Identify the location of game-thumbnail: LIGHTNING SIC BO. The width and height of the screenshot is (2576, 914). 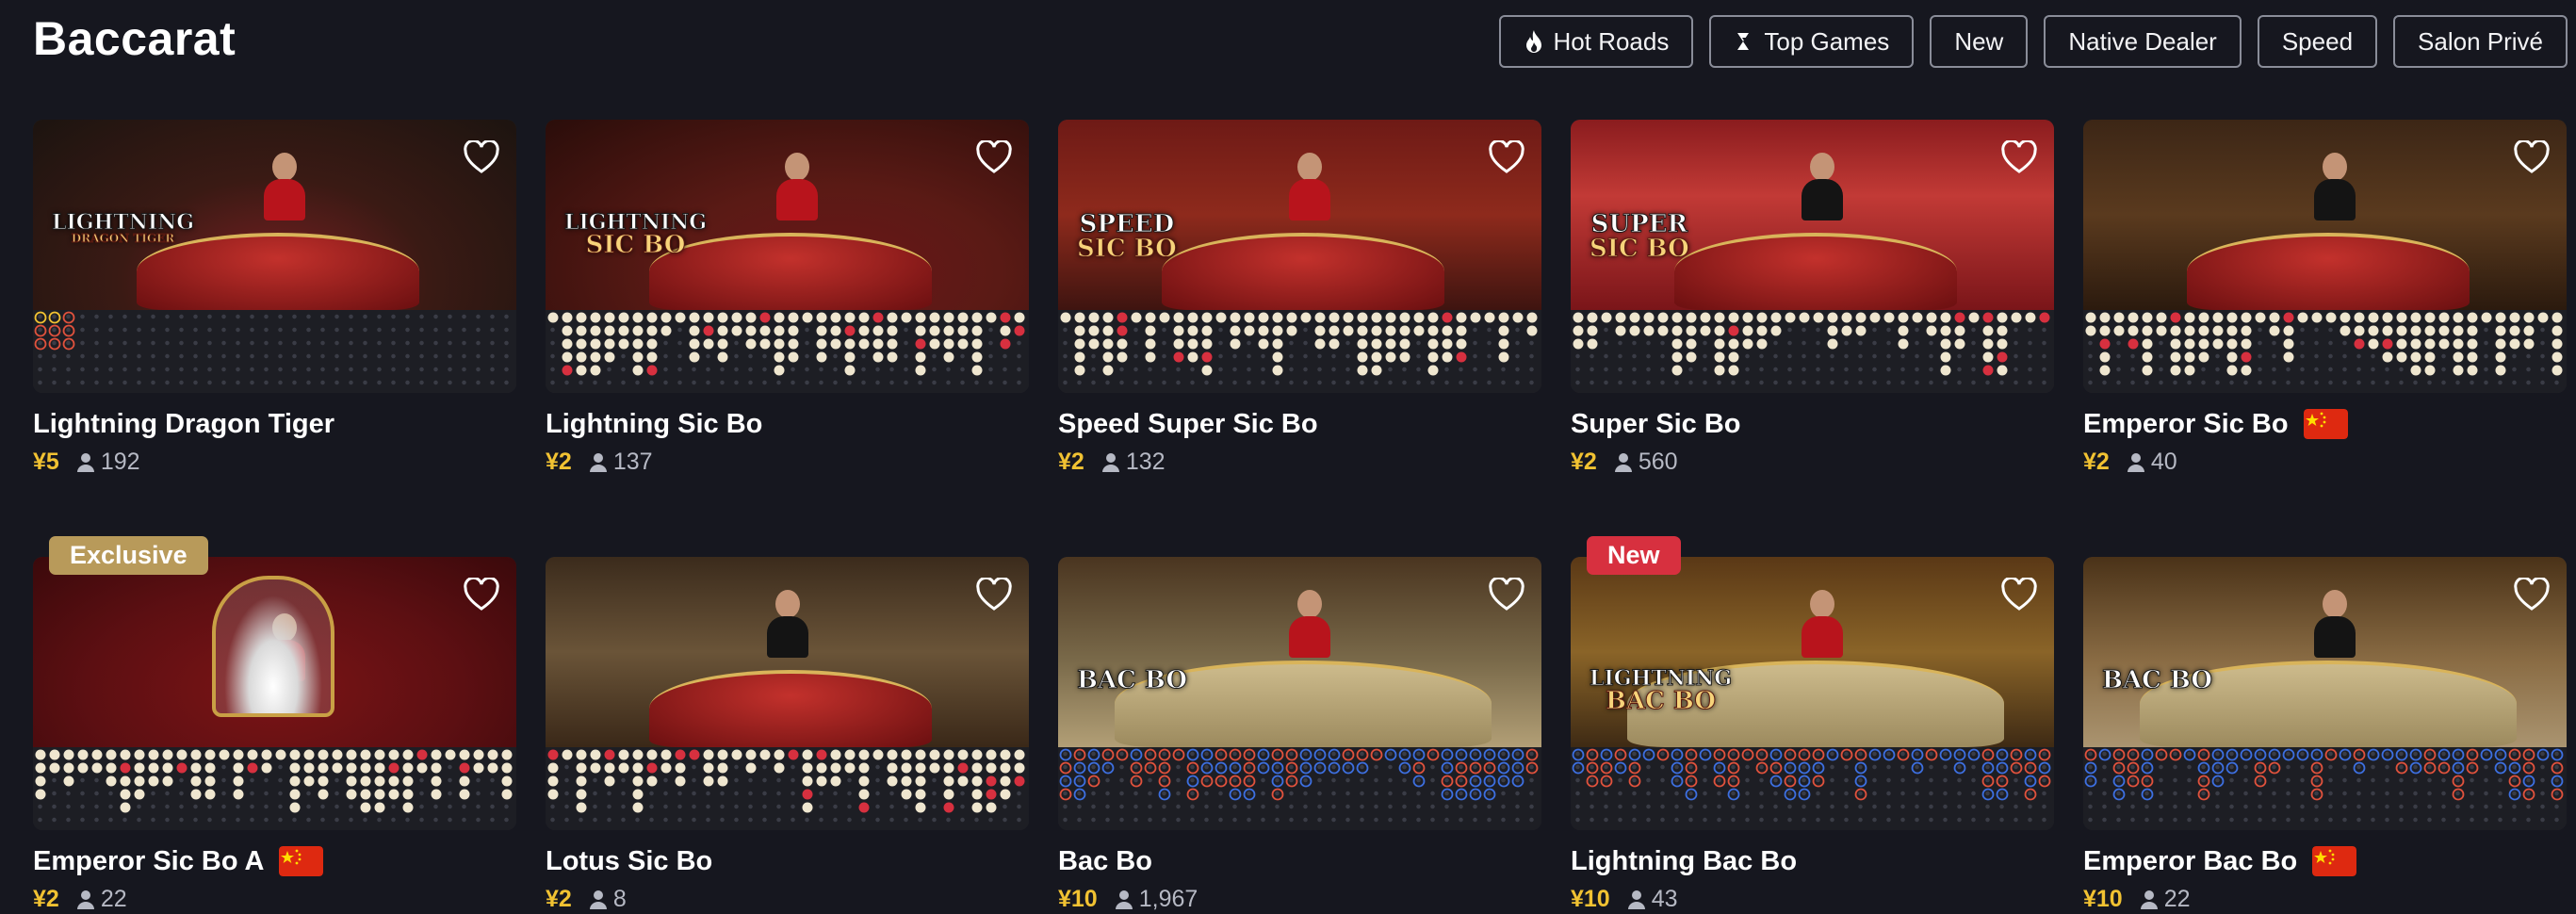
(787, 256).